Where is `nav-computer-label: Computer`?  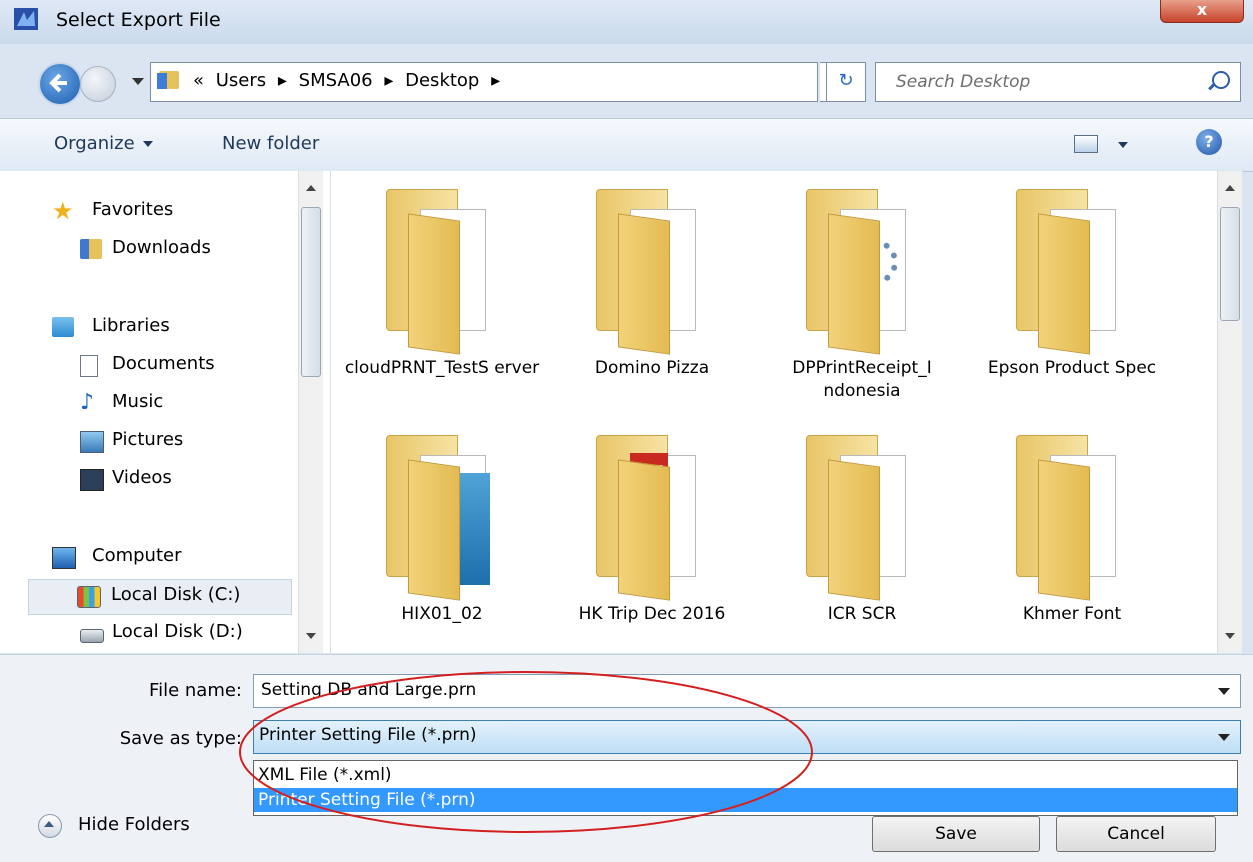
nav-computer-label: Computer is located at coordinates (137, 555).